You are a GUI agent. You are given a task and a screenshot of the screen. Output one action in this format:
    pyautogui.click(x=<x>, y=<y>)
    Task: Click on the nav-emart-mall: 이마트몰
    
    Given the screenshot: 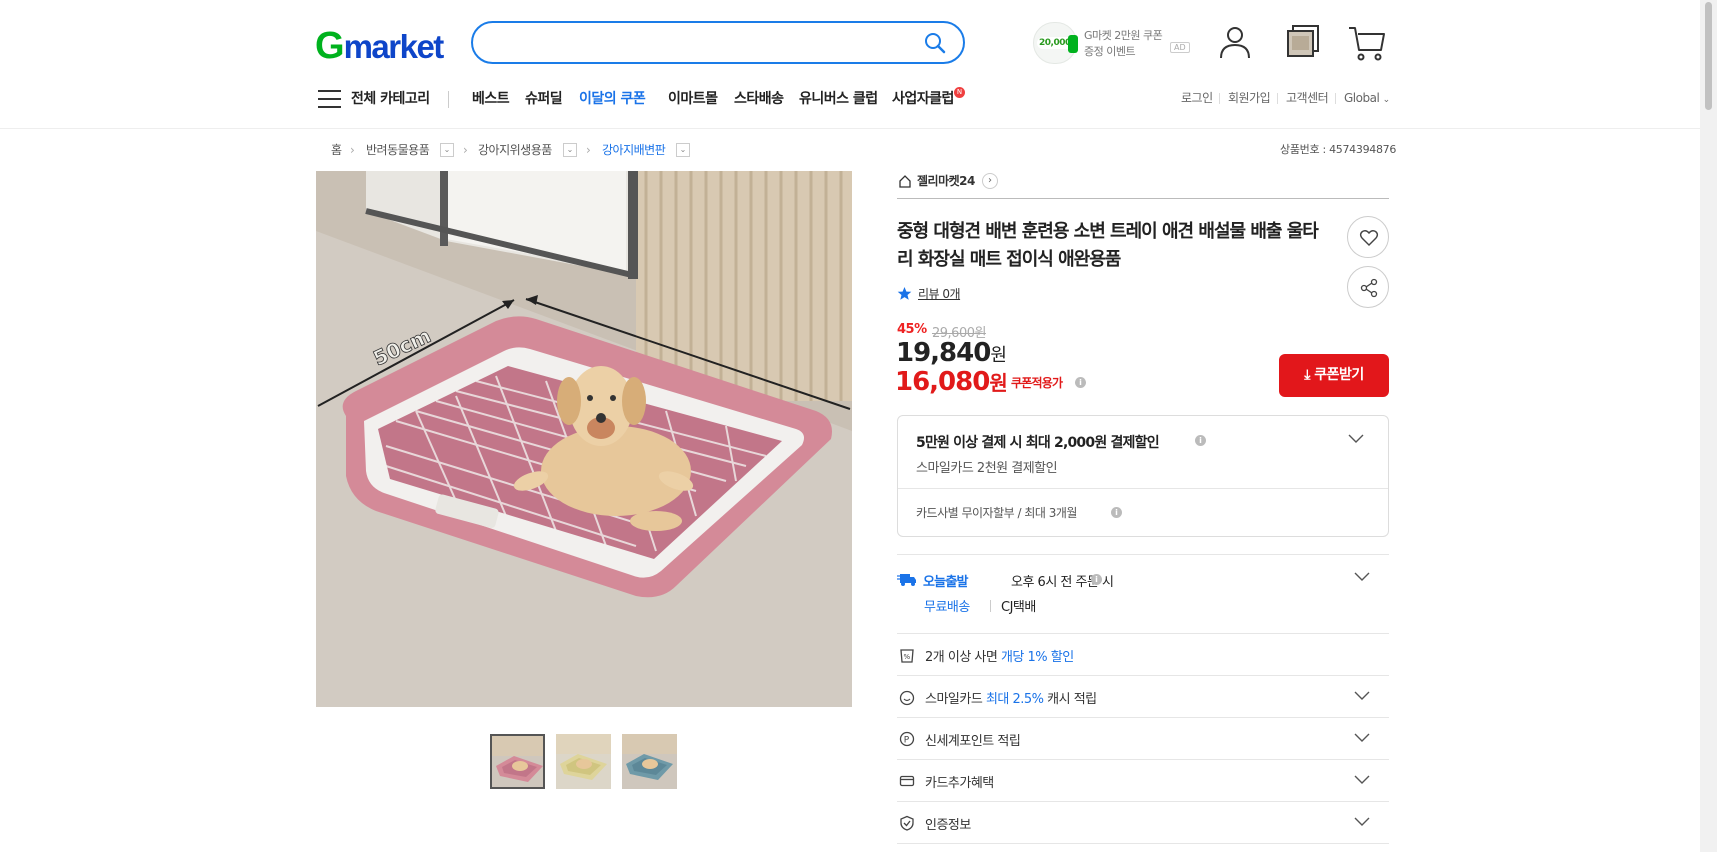 What is the action you would take?
    pyautogui.click(x=693, y=99)
    